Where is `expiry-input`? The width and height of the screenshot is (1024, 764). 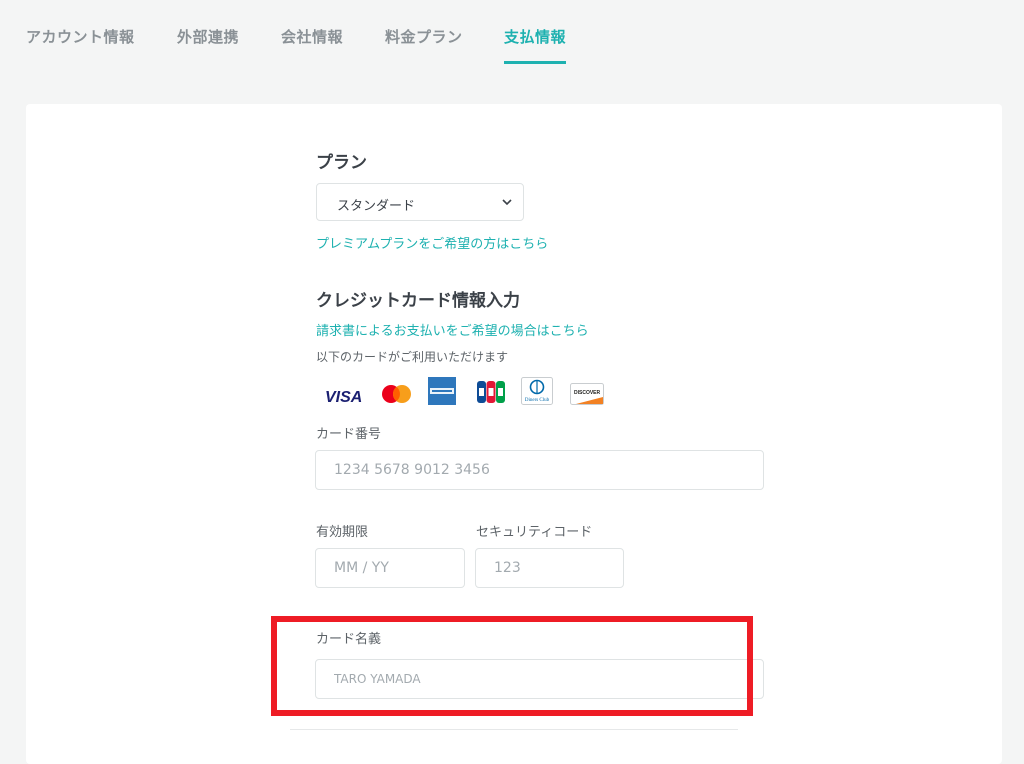
expiry-input is located at coordinates (390, 568).